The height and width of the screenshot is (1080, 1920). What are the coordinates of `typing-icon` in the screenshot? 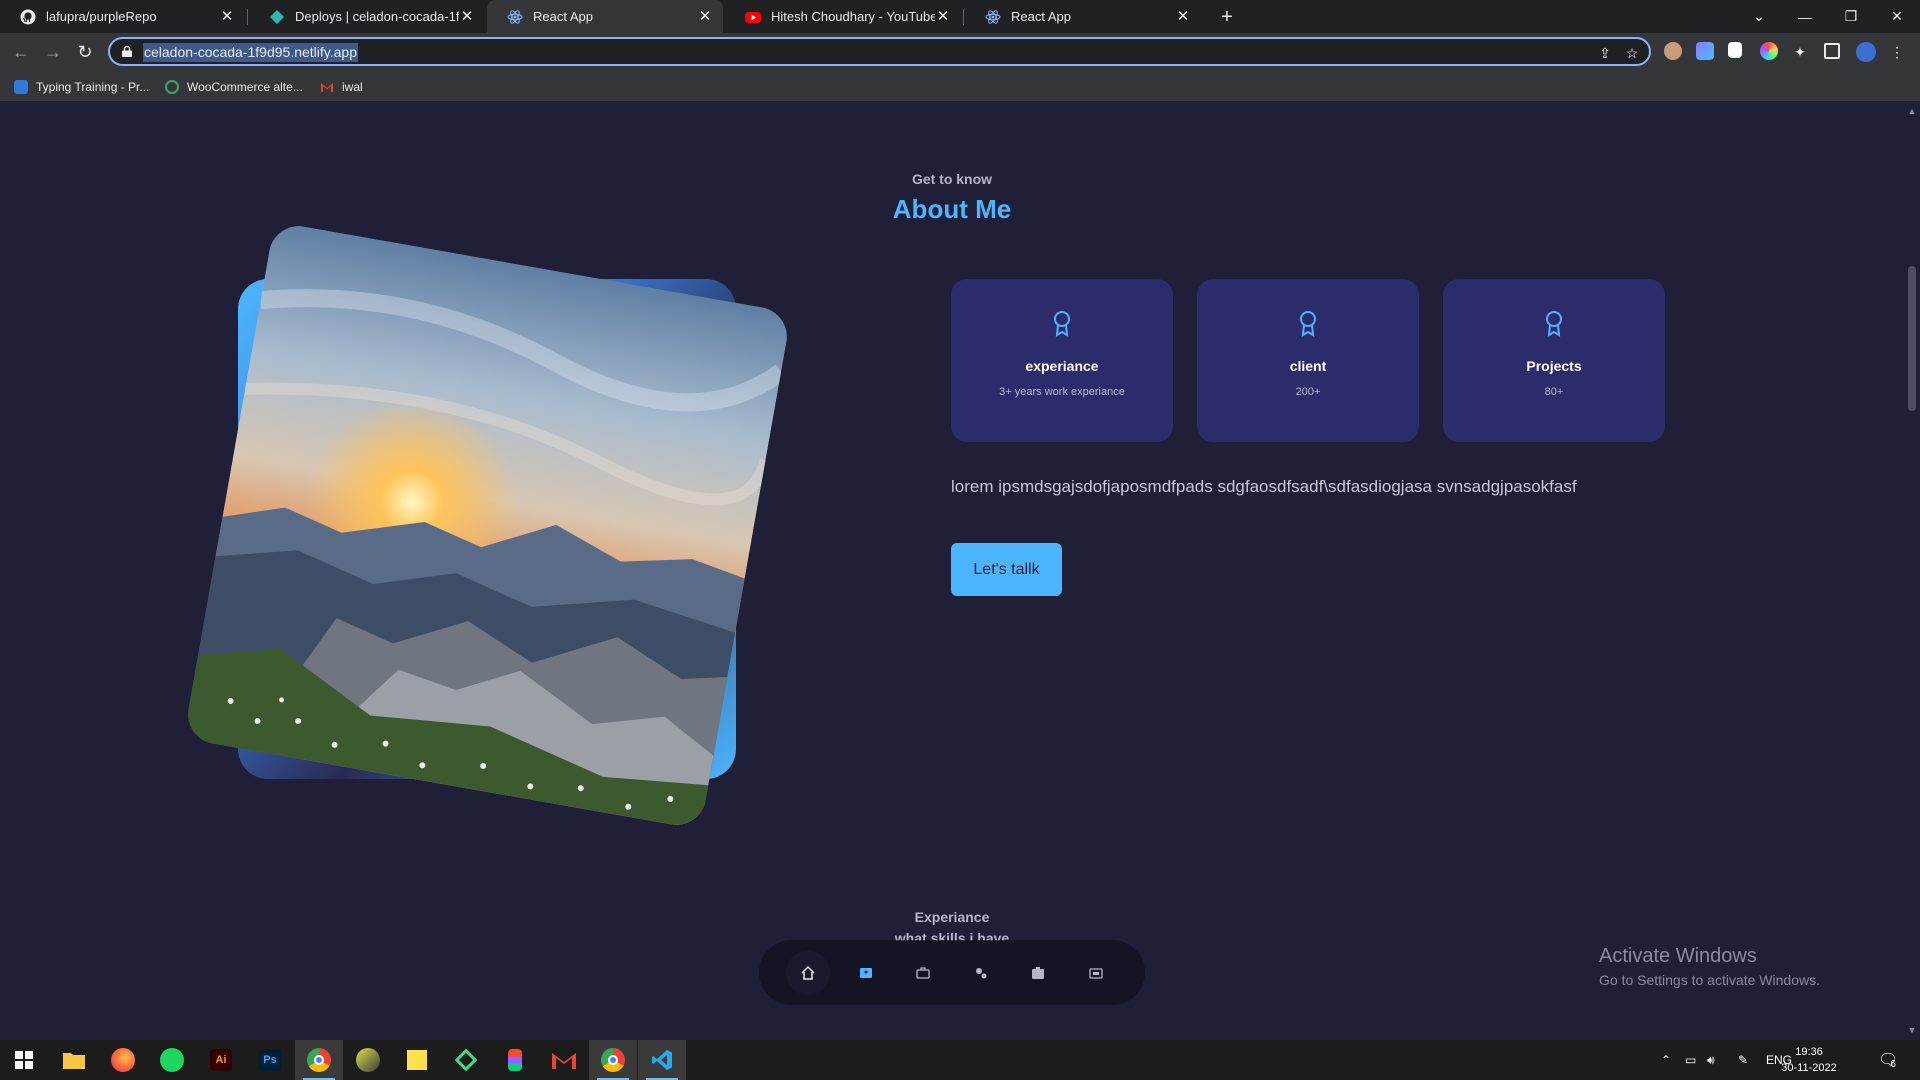 It's located at (21, 86).